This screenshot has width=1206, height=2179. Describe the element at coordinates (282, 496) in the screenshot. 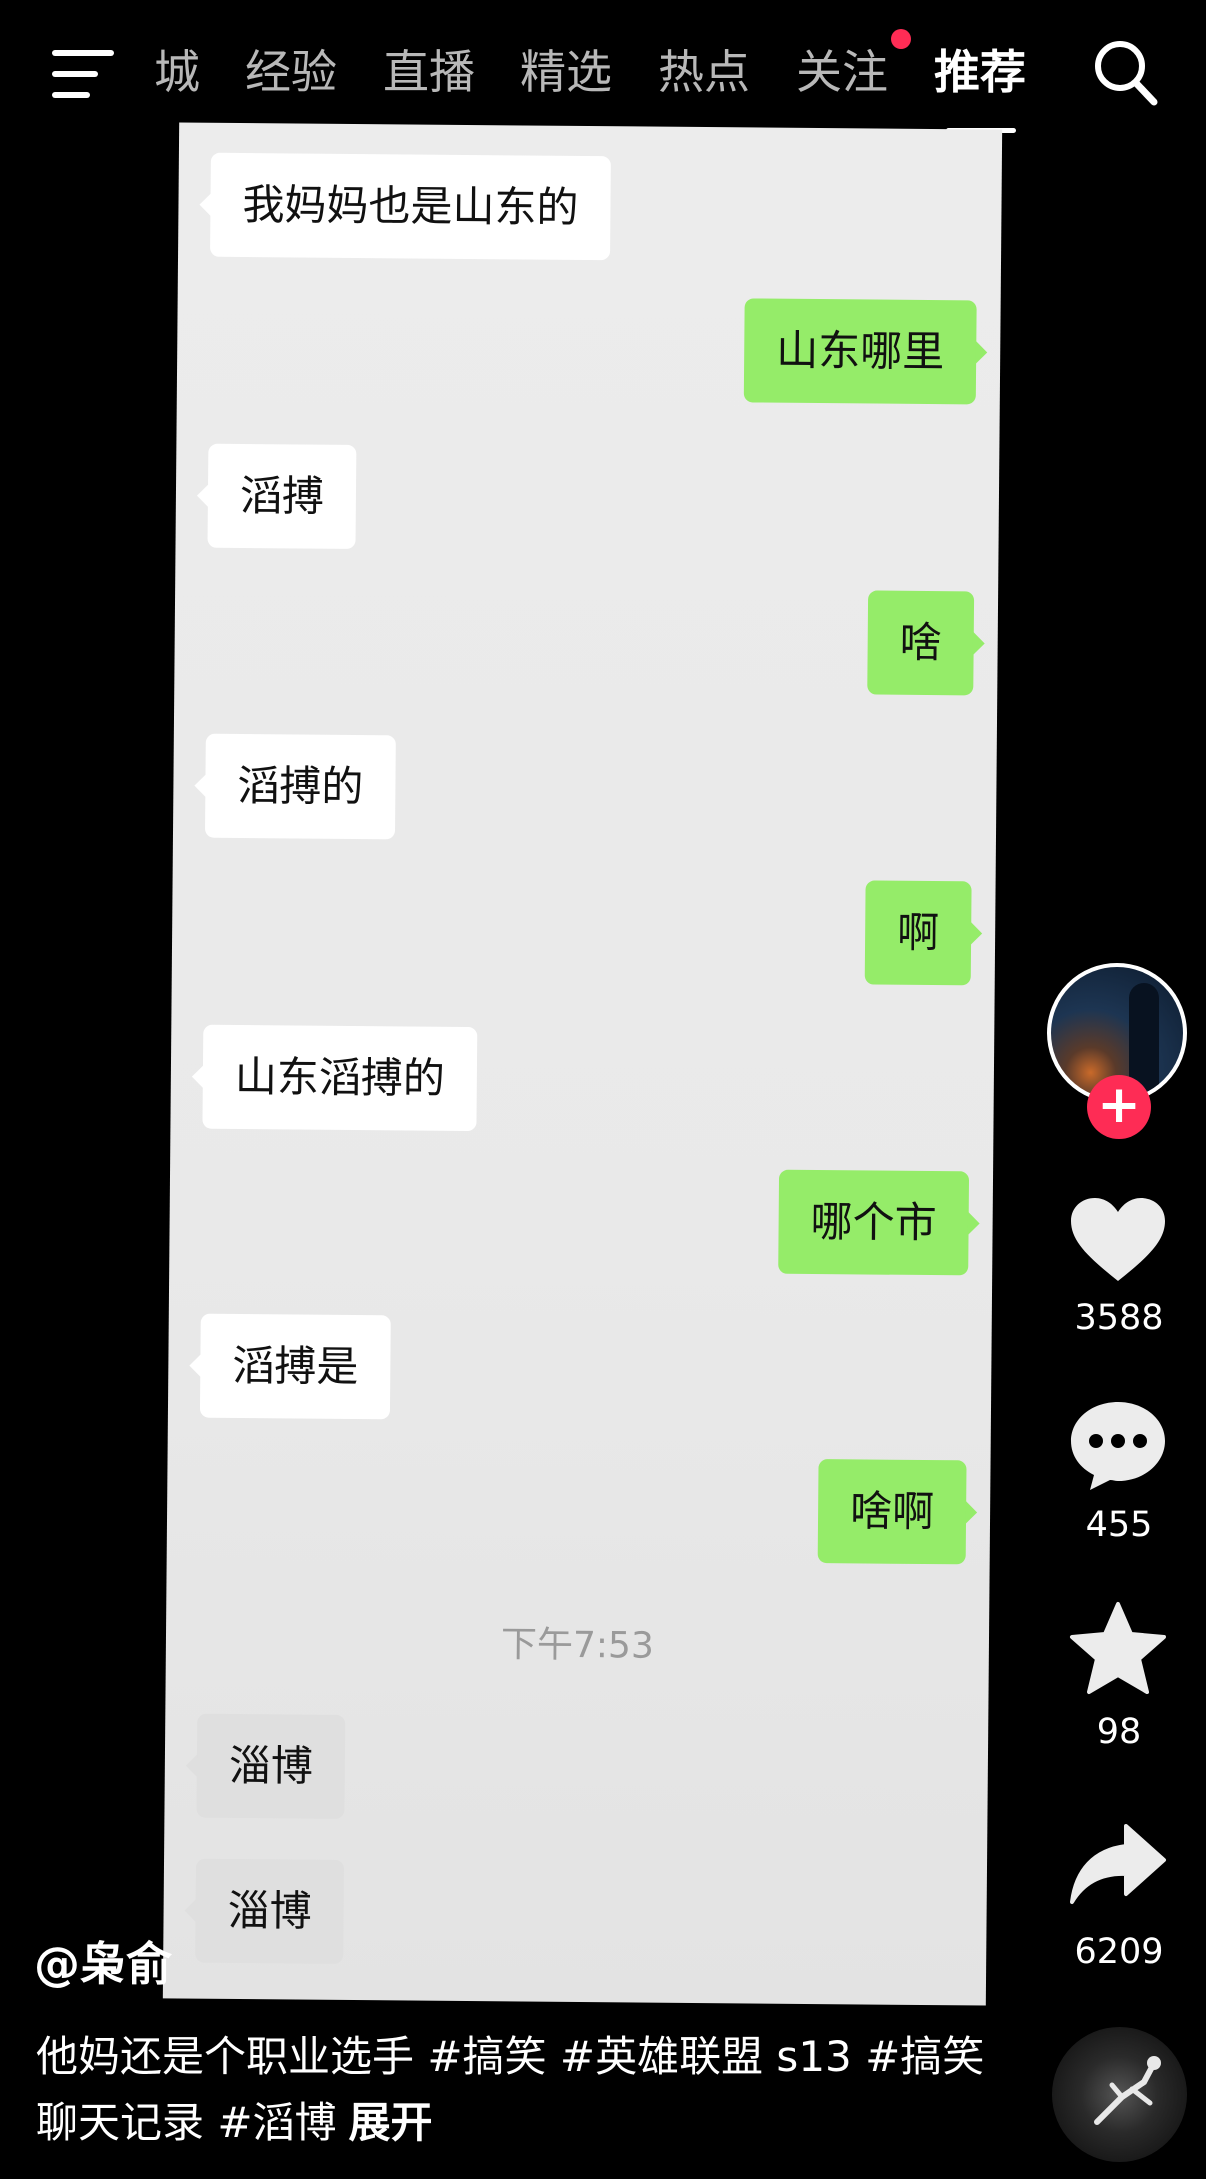

I see `chat-message-incoming: 滔搏` at that location.